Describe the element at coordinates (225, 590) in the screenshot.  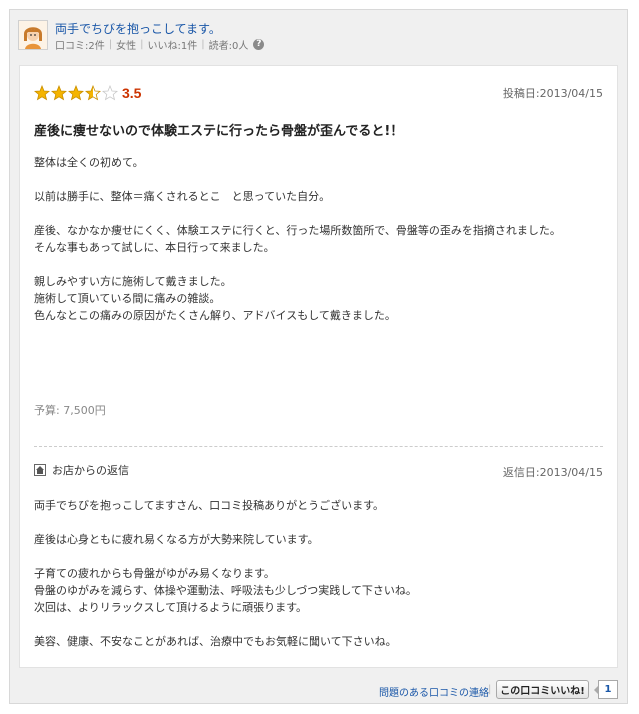
I see `reply-line: 骨盤のゆがみを減らす、体操や運動法、呼吸法も少しづつ実践して下さいね。` at that location.